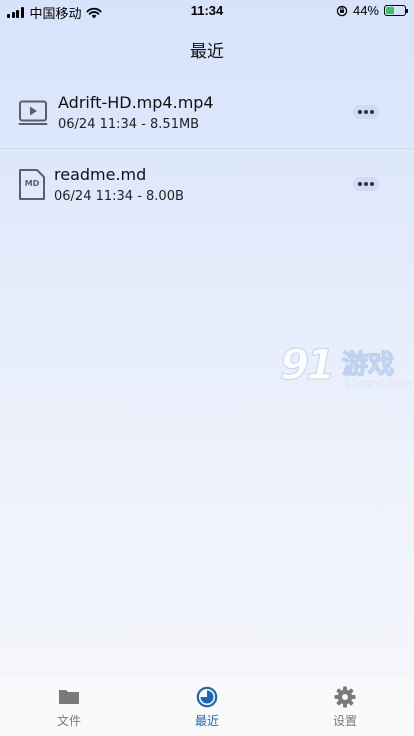 This screenshot has width=414, height=736. What do you see at coordinates (345, 697) in the screenshot?
I see `gear-icon` at bounding box center [345, 697].